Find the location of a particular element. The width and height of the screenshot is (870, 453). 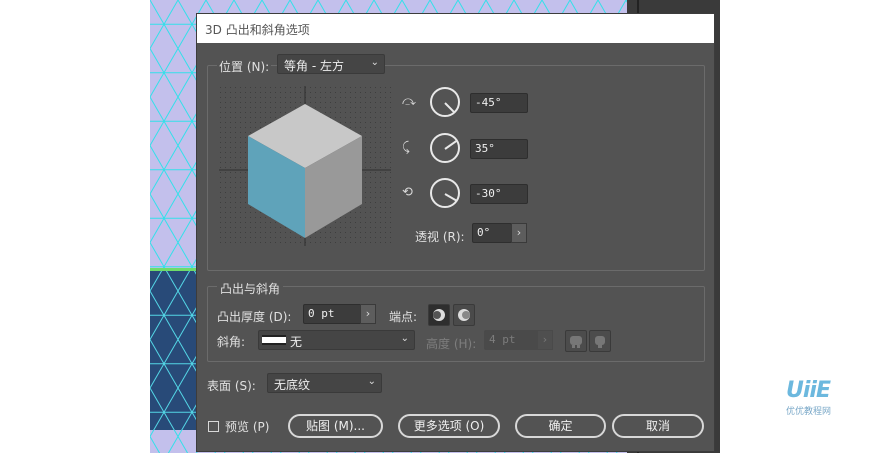

cap-off-button is located at coordinates (464, 315).